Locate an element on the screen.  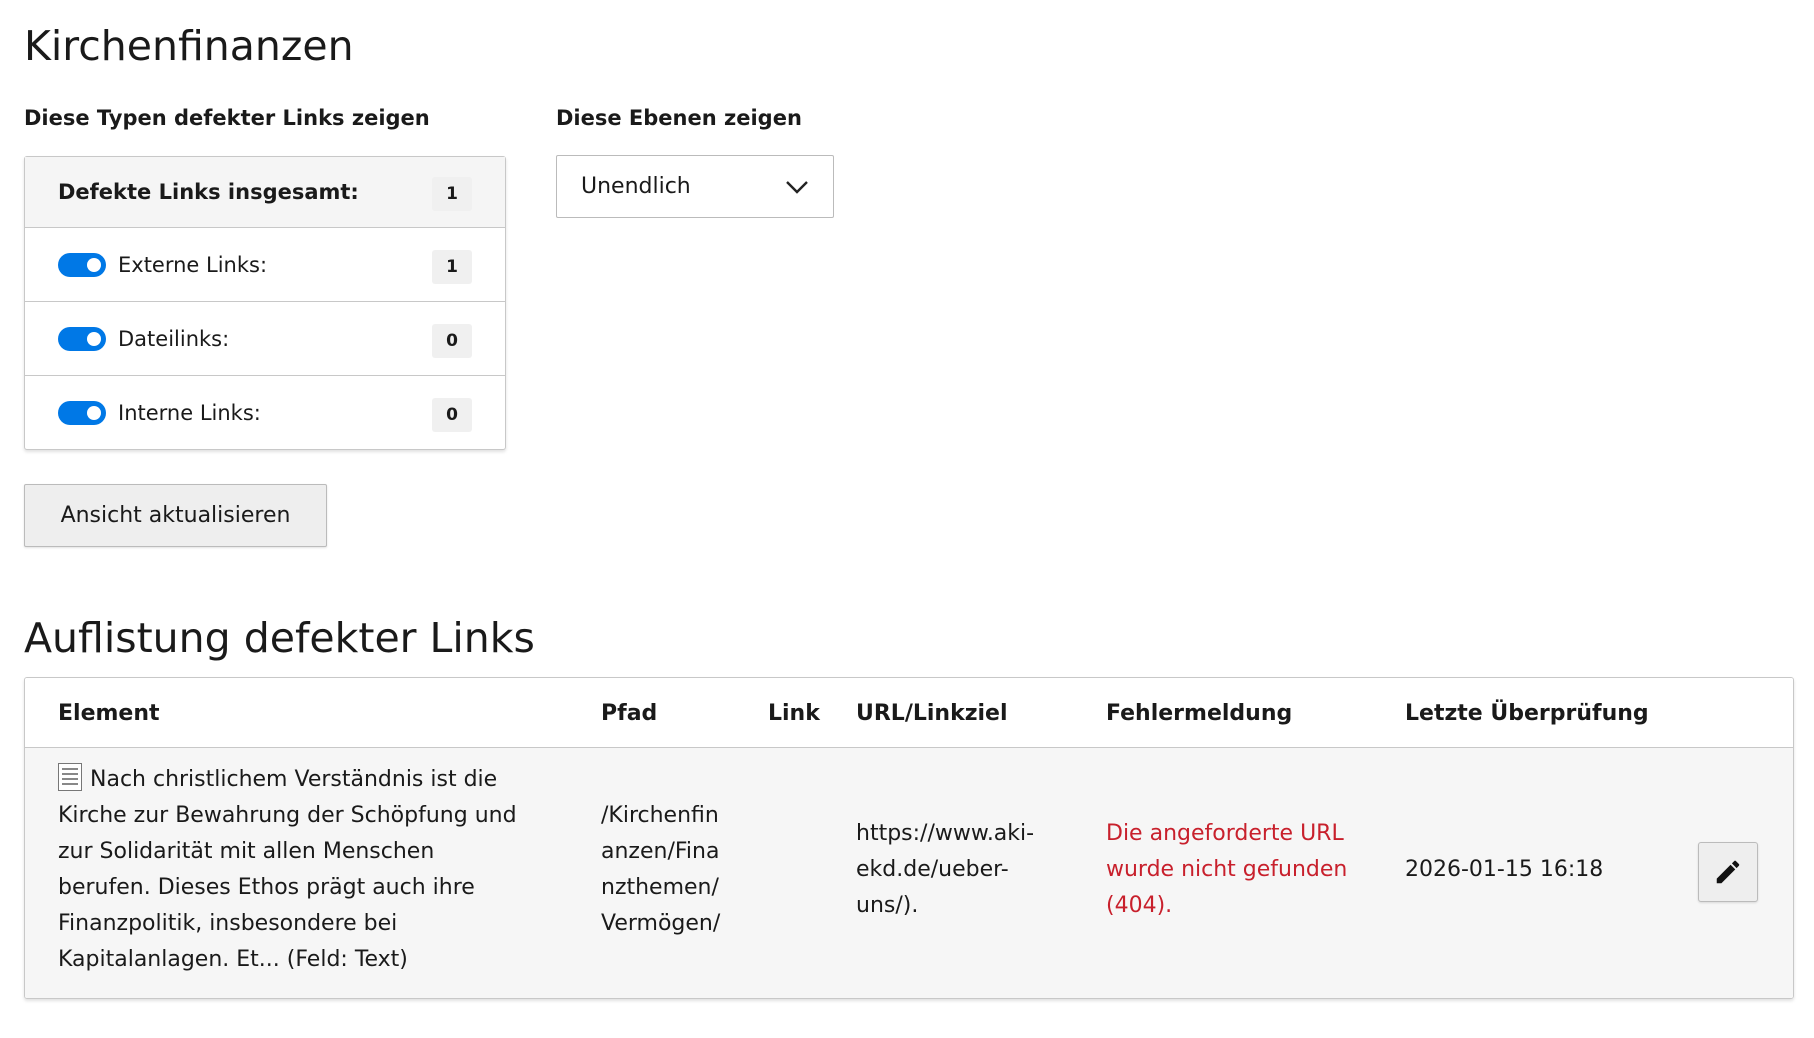
edit-button is located at coordinates (1728, 872).